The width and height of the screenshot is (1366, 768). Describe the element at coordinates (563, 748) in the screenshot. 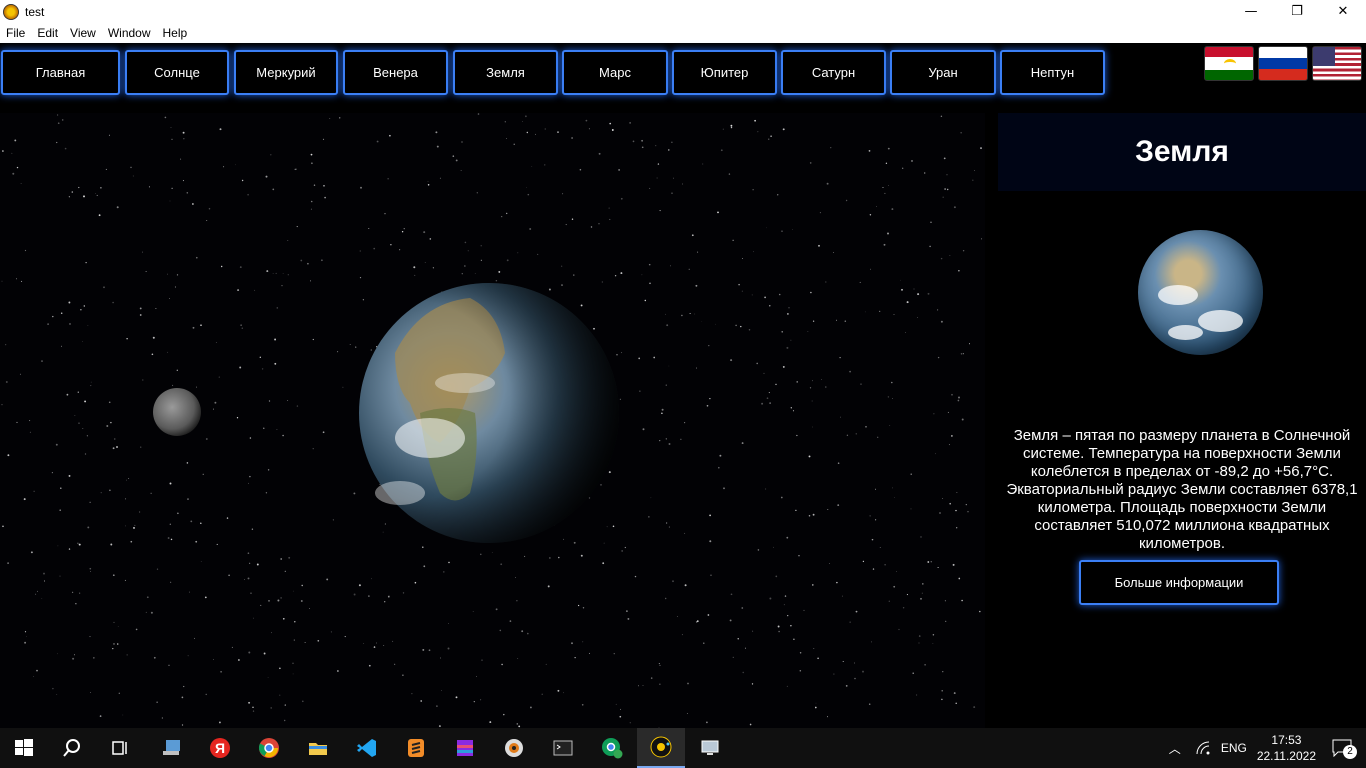

I see `terminal-icon` at that location.